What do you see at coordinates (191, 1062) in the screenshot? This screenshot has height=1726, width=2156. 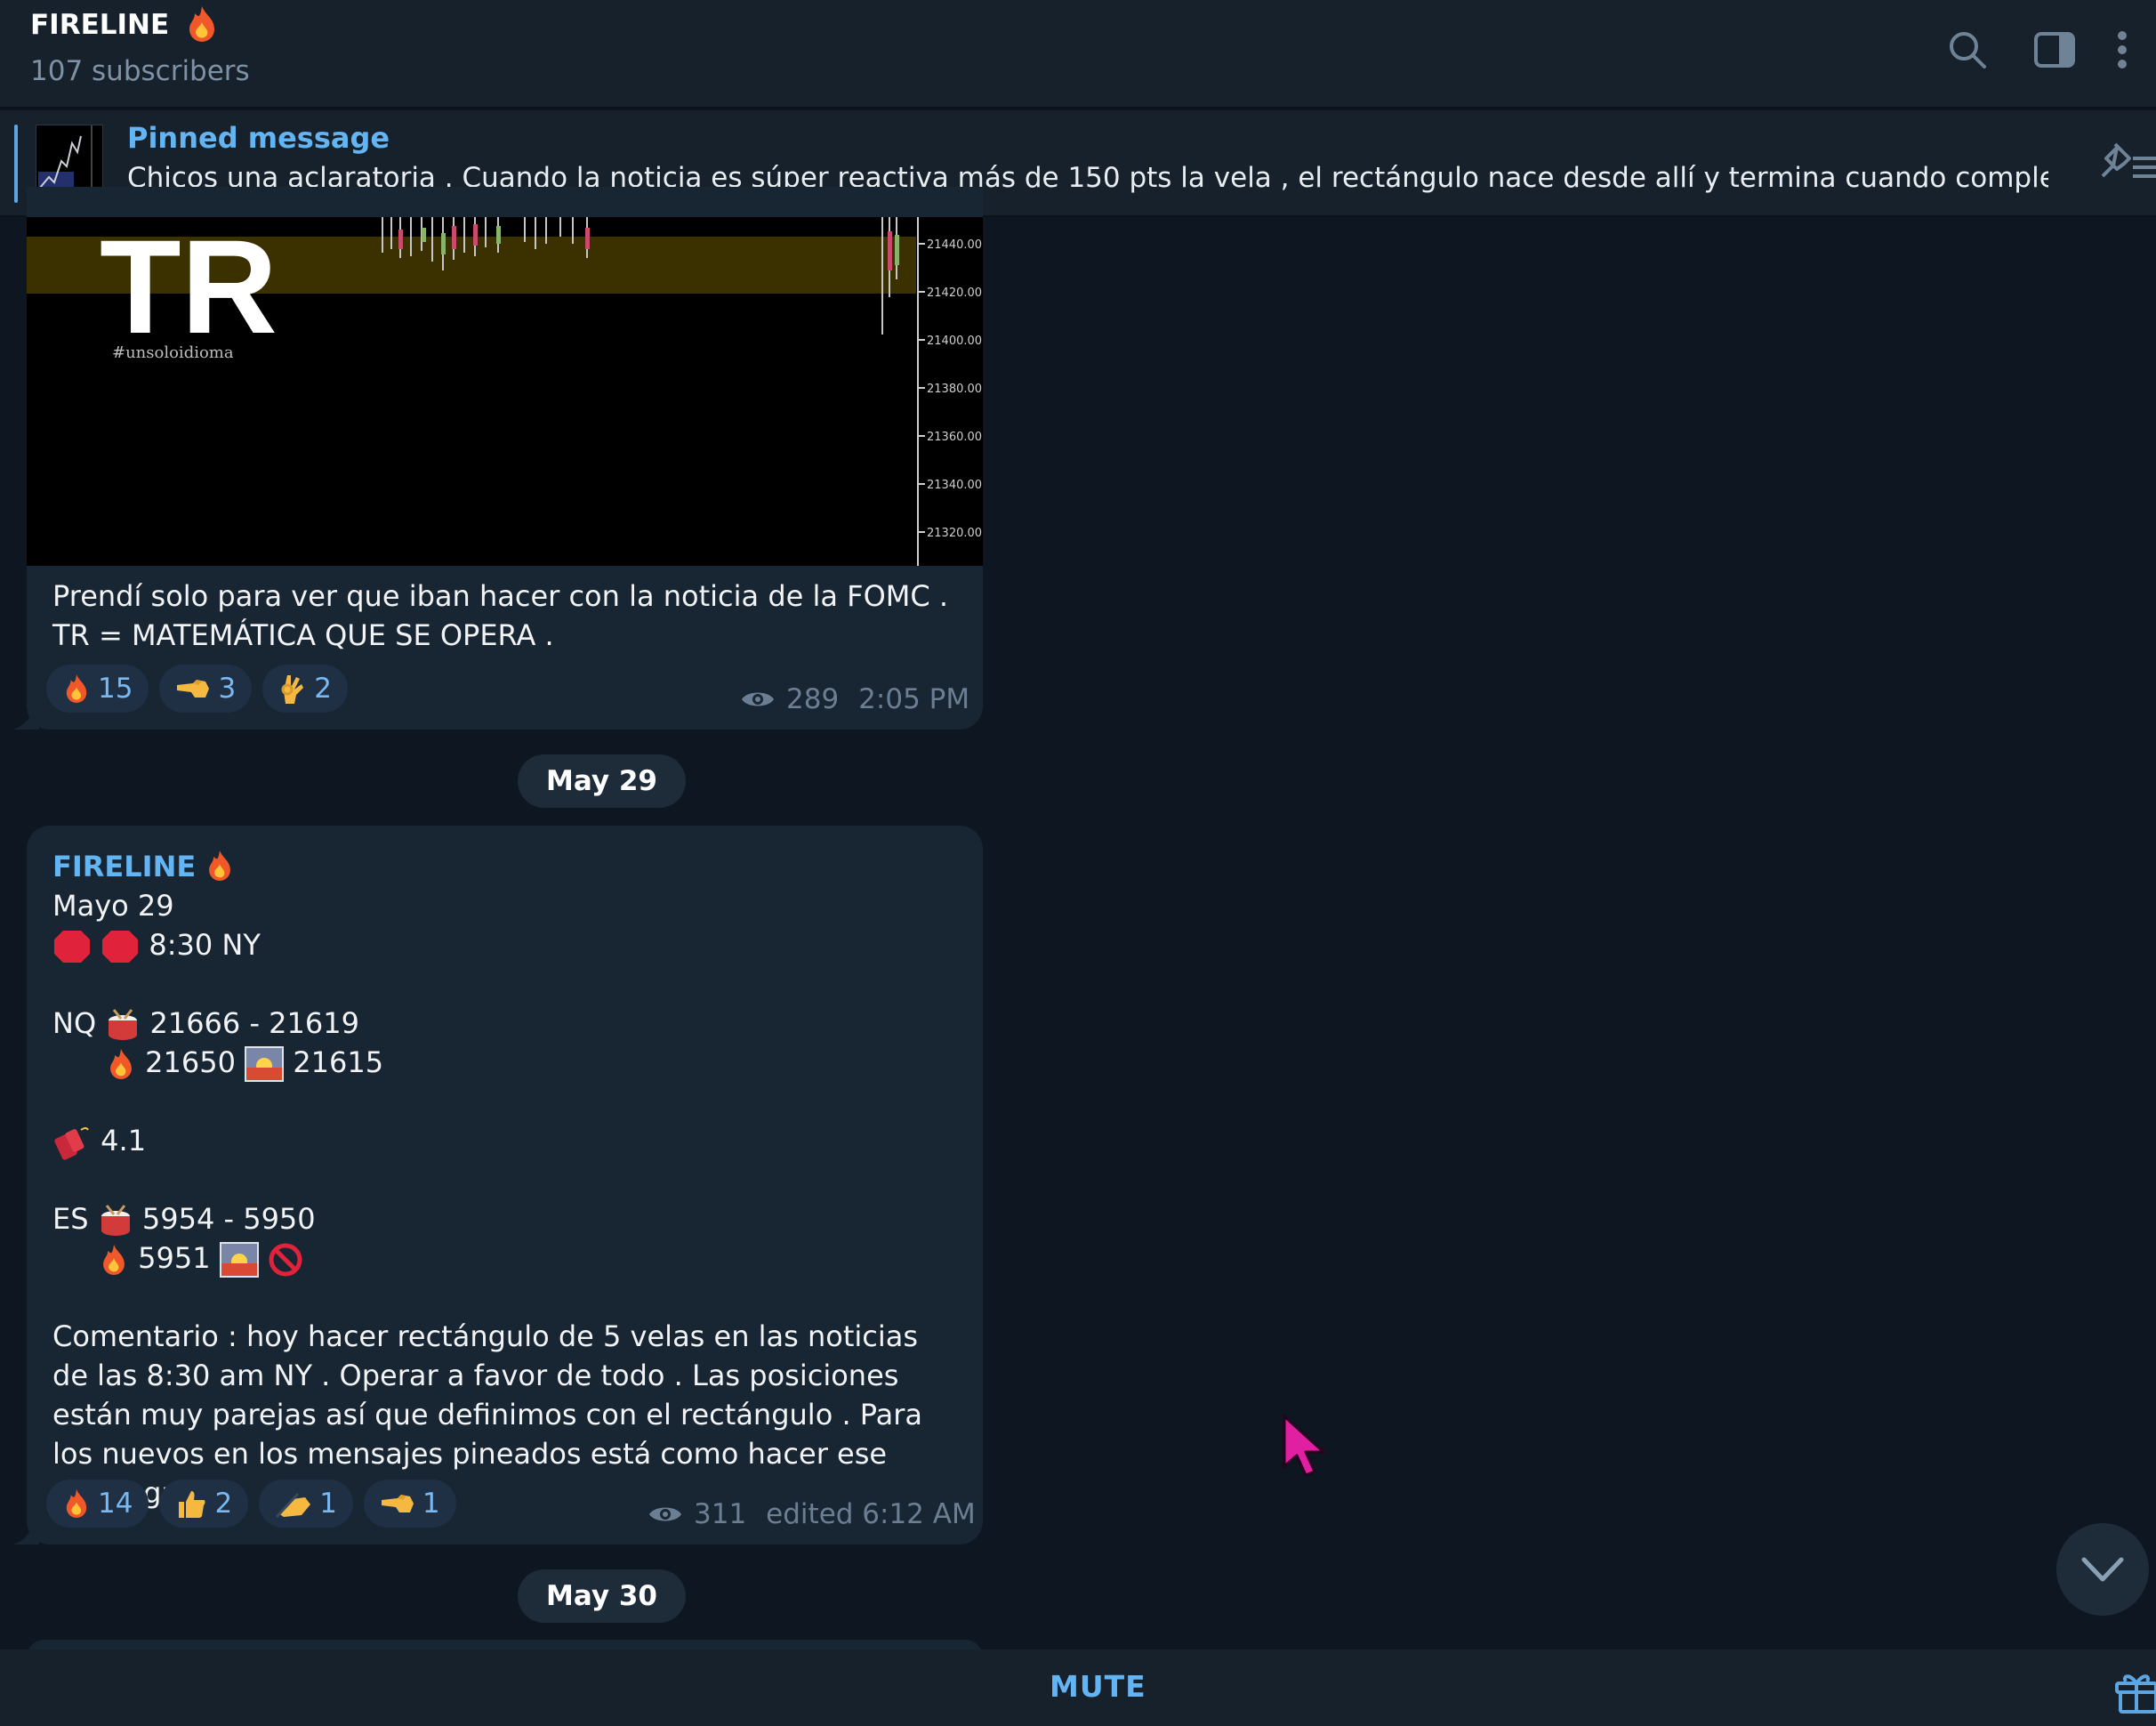 I see `nq-fire-value: 21650` at bounding box center [191, 1062].